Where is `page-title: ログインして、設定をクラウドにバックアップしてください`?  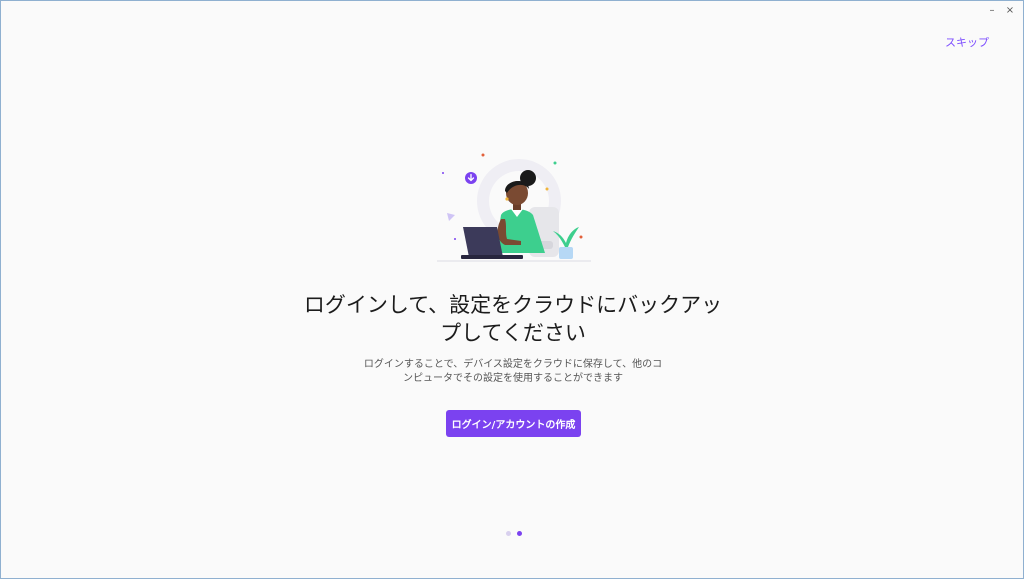 page-title: ログインして、設定をクラウドにバックアップしてください is located at coordinates (513, 319).